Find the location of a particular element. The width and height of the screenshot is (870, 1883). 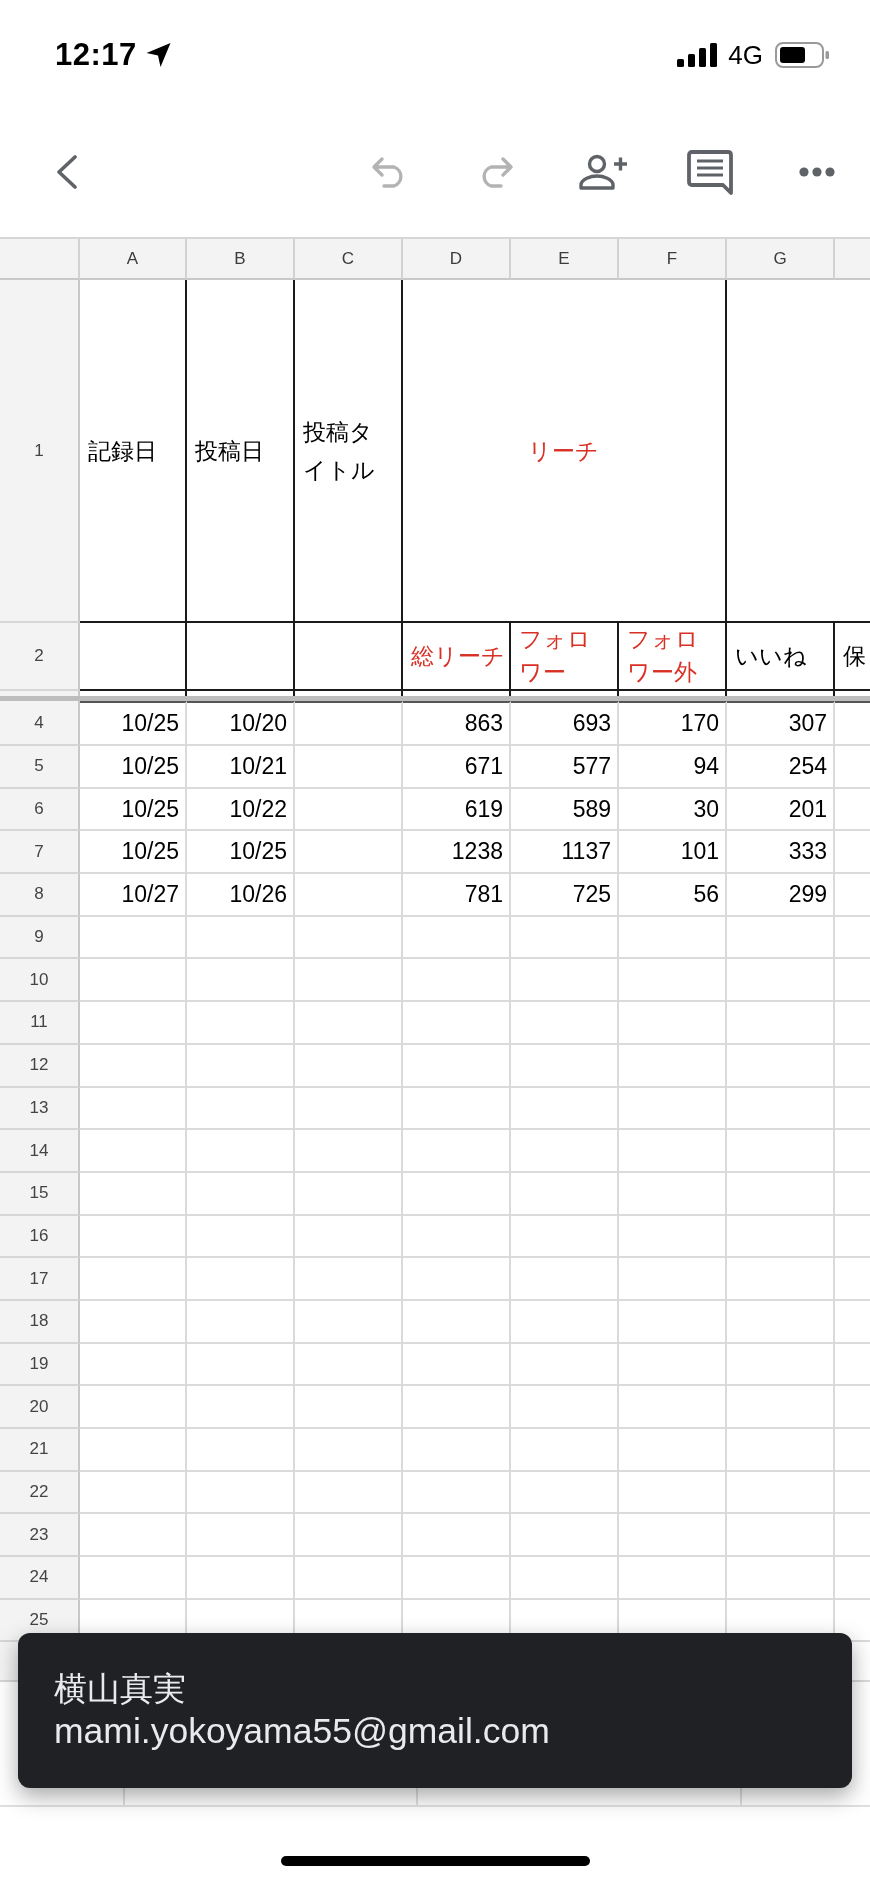

table-cell: 1238 is located at coordinates (457, 853).